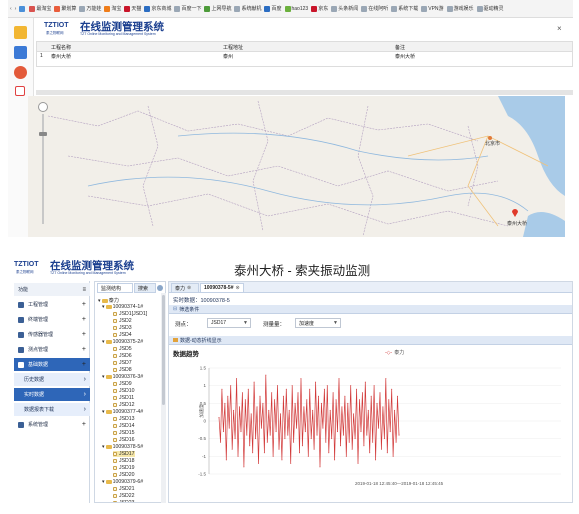  What do you see at coordinates (124, 461) in the screenshot?
I see `tree-leaf: JSD18` at bounding box center [124, 461].